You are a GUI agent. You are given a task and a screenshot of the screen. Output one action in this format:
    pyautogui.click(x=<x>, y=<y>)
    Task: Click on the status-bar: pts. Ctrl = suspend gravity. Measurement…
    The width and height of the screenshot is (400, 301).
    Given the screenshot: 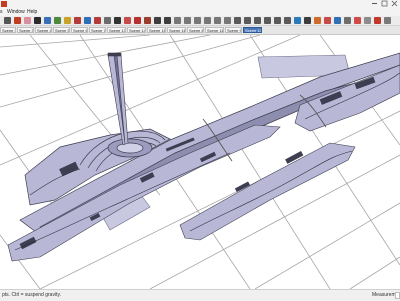 What is the action you would take?
    pyautogui.click(x=200, y=295)
    